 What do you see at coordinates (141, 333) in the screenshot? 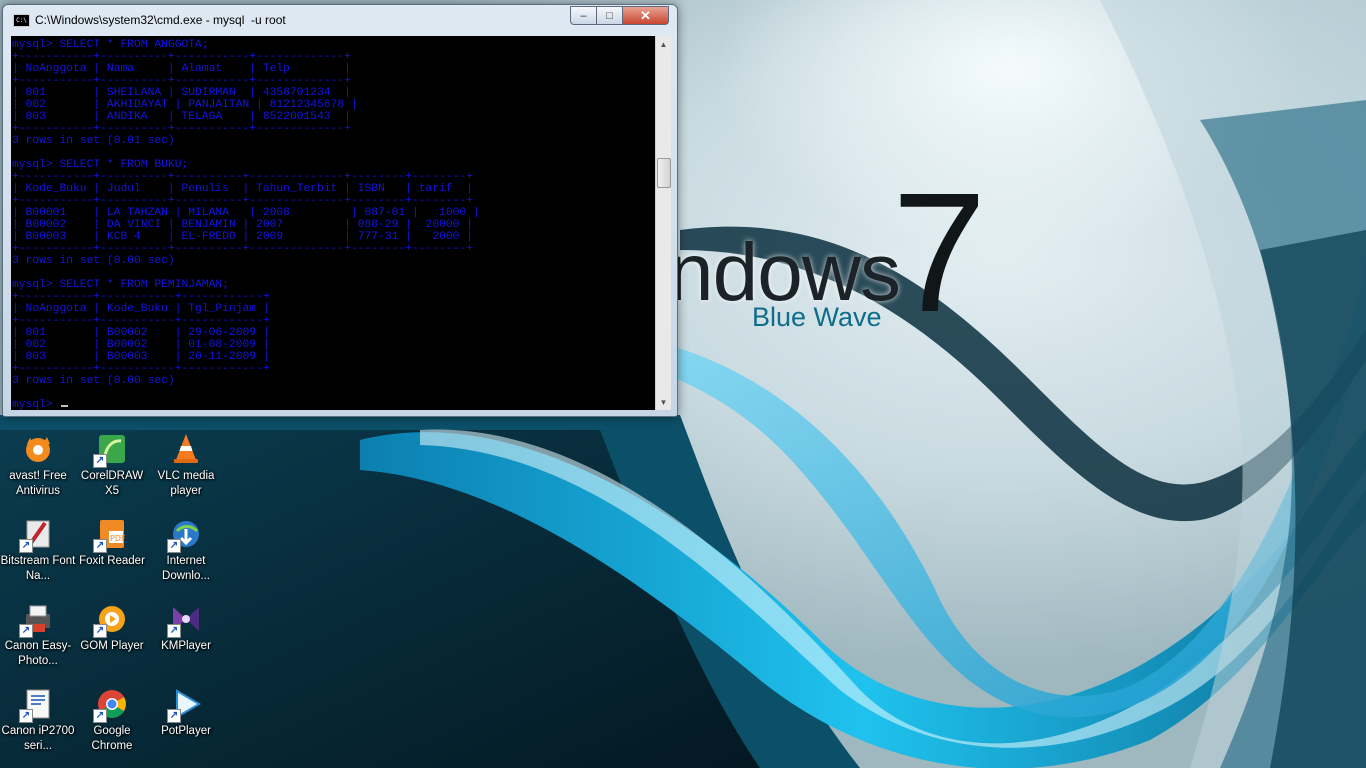
I see `console-line: | 001 | B00002 | 29-06-2009 |` at bounding box center [141, 333].